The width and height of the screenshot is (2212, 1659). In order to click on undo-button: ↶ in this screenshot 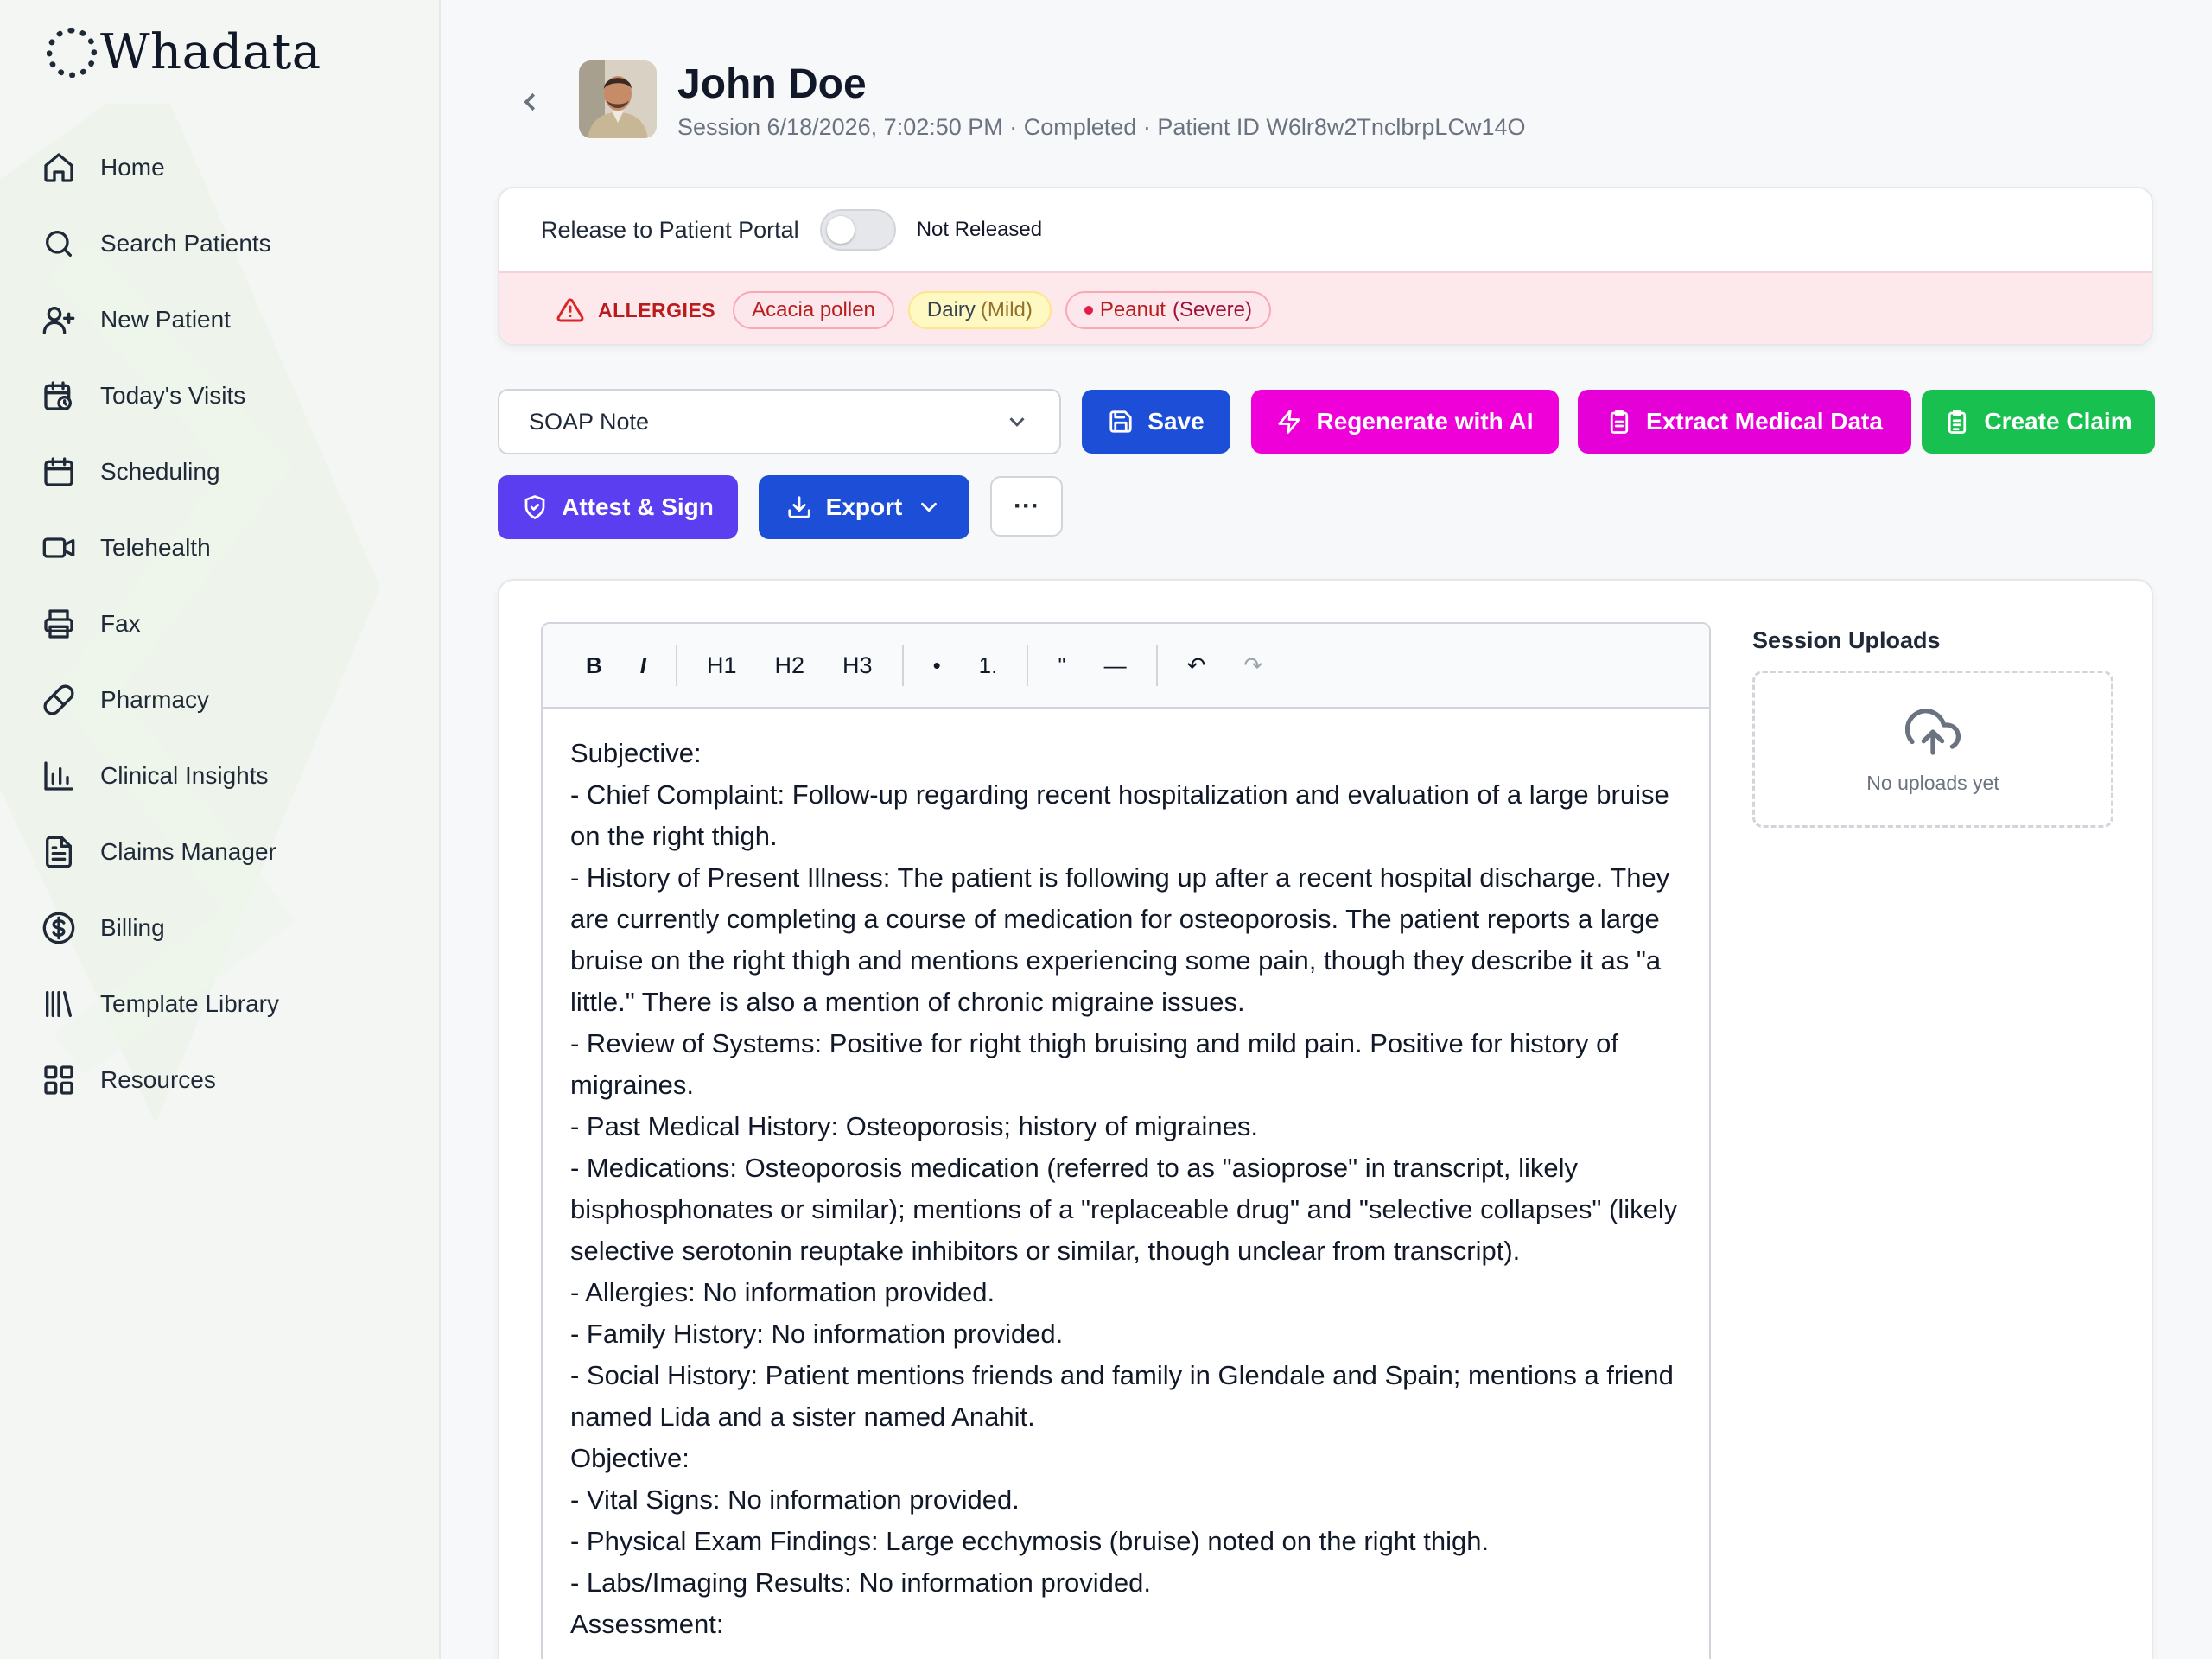, I will do `click(1196, 665)`.